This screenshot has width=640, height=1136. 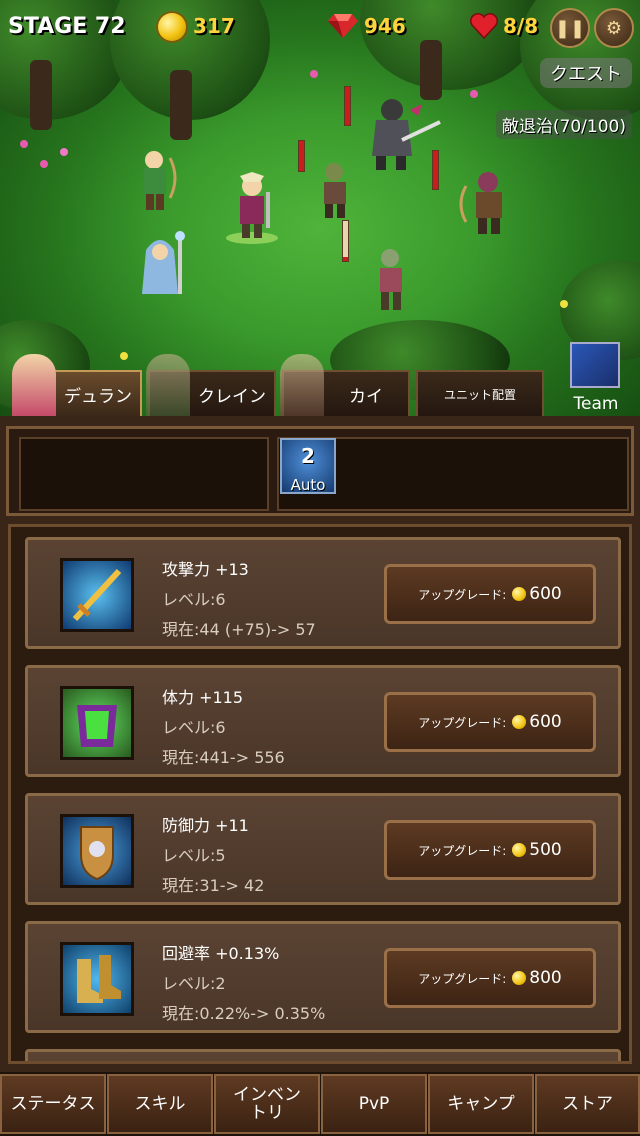 What do you see at coordinates (194, 855) in the screenshot?
I see `stat-level: レベル:5` at bounding box center [194, 855].